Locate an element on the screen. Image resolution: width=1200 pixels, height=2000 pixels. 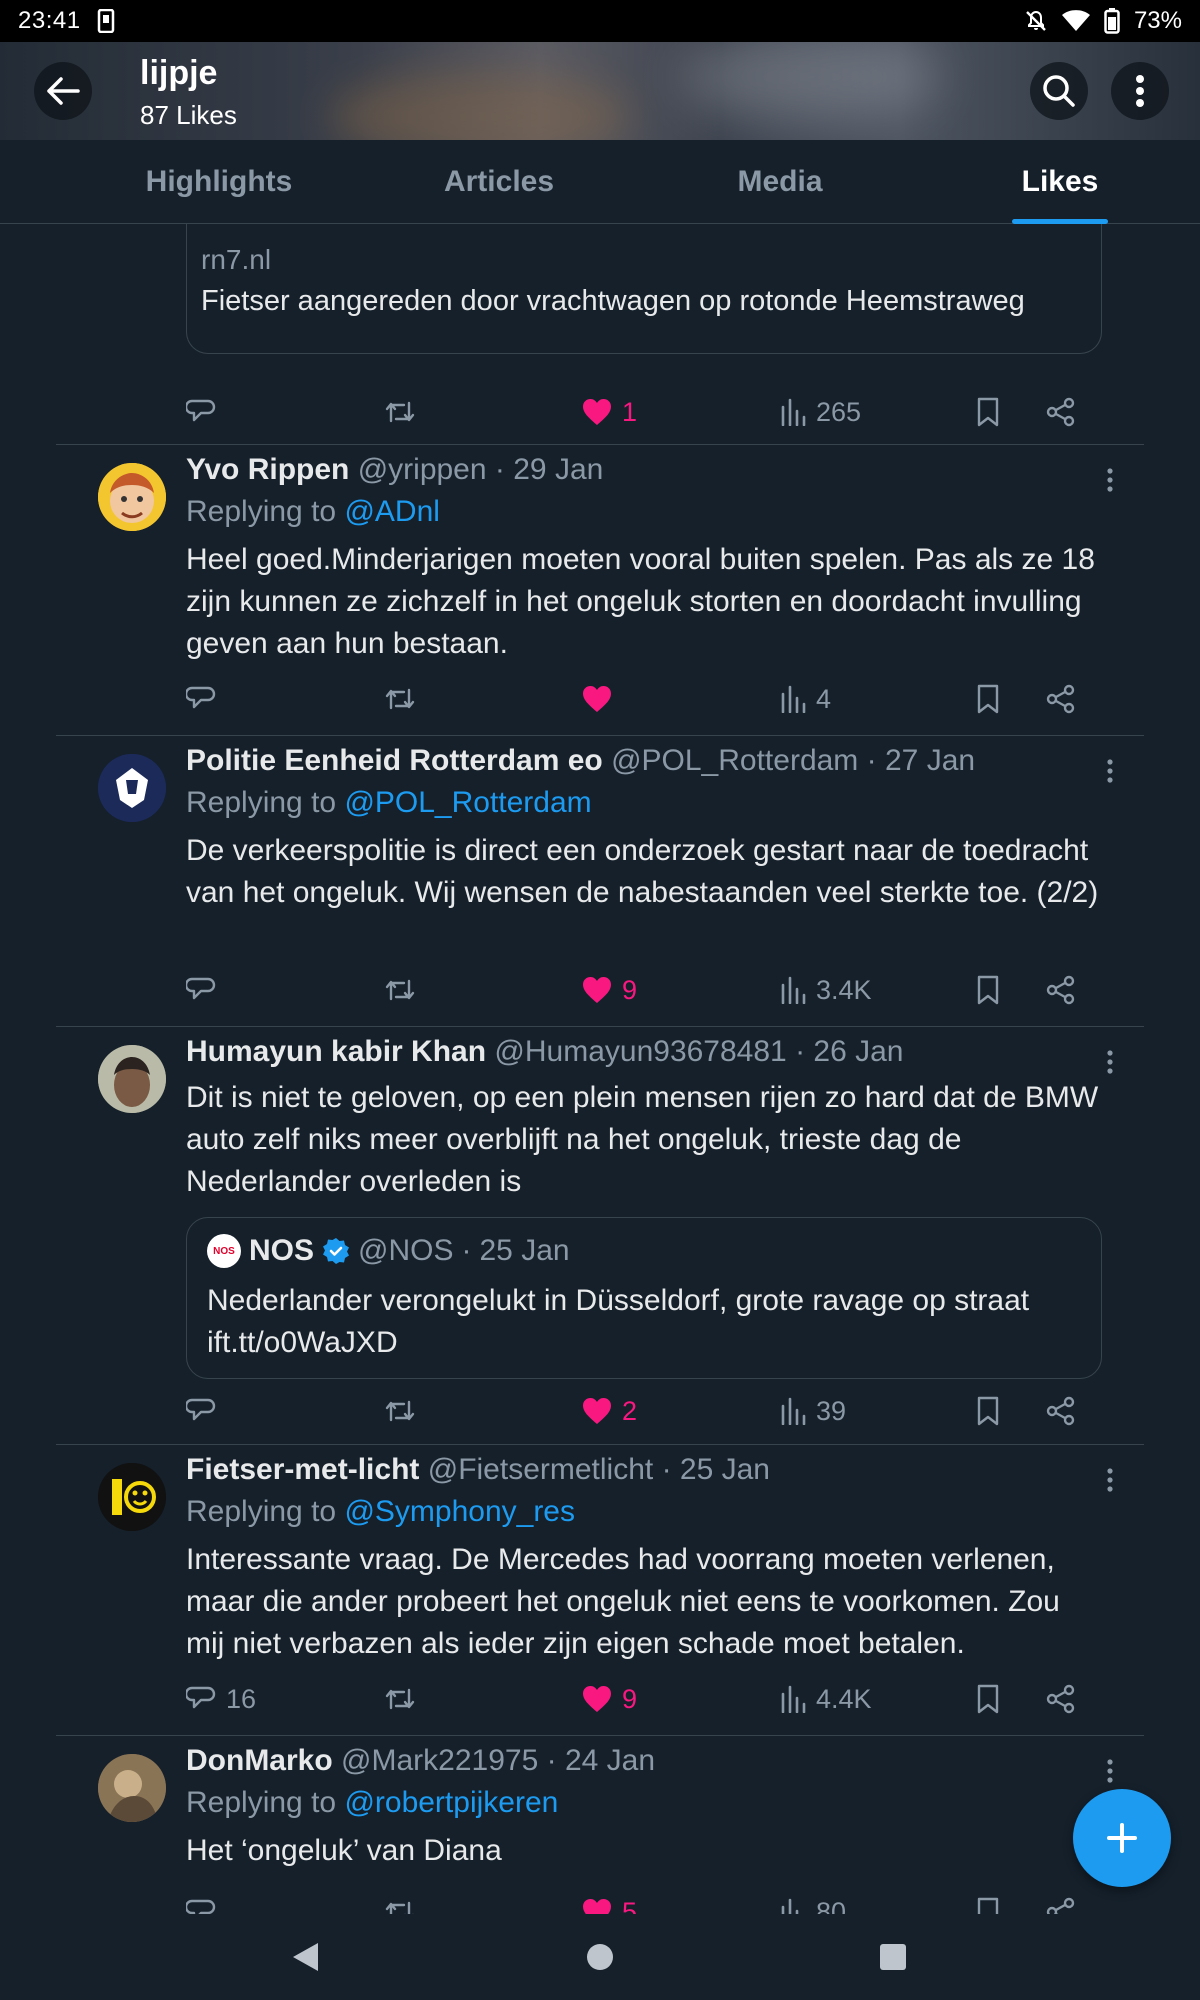
like-button is located at coordinates (597, 699).